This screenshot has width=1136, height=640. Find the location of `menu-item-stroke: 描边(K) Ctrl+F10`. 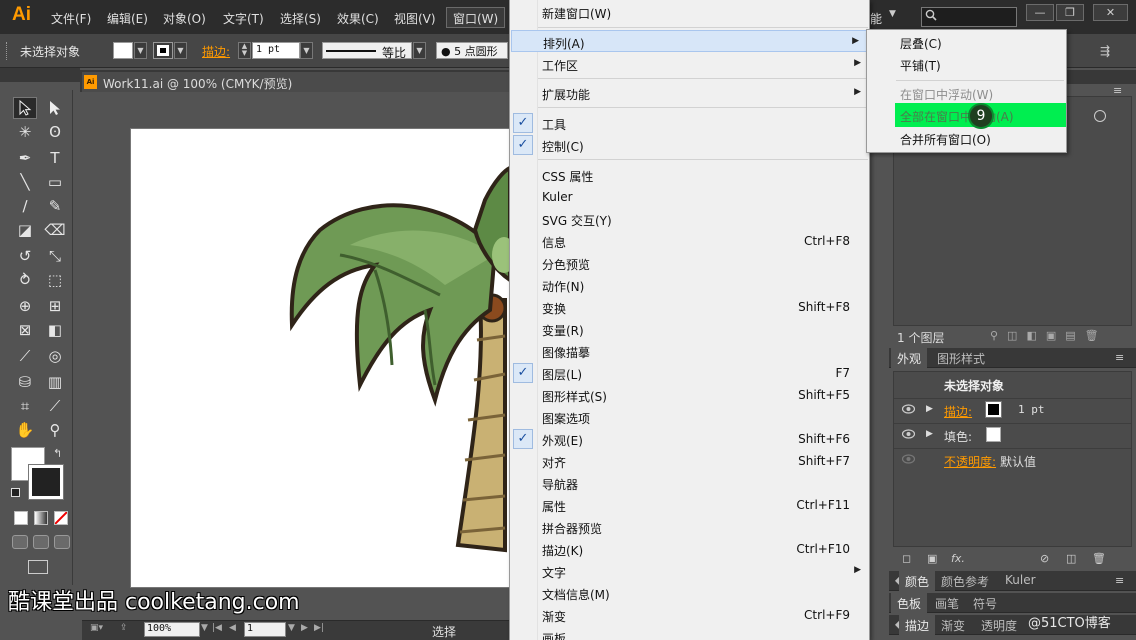

menu-item-stroke: 描边(K) Ctrl+F10 is located at coordinates (689, 549).